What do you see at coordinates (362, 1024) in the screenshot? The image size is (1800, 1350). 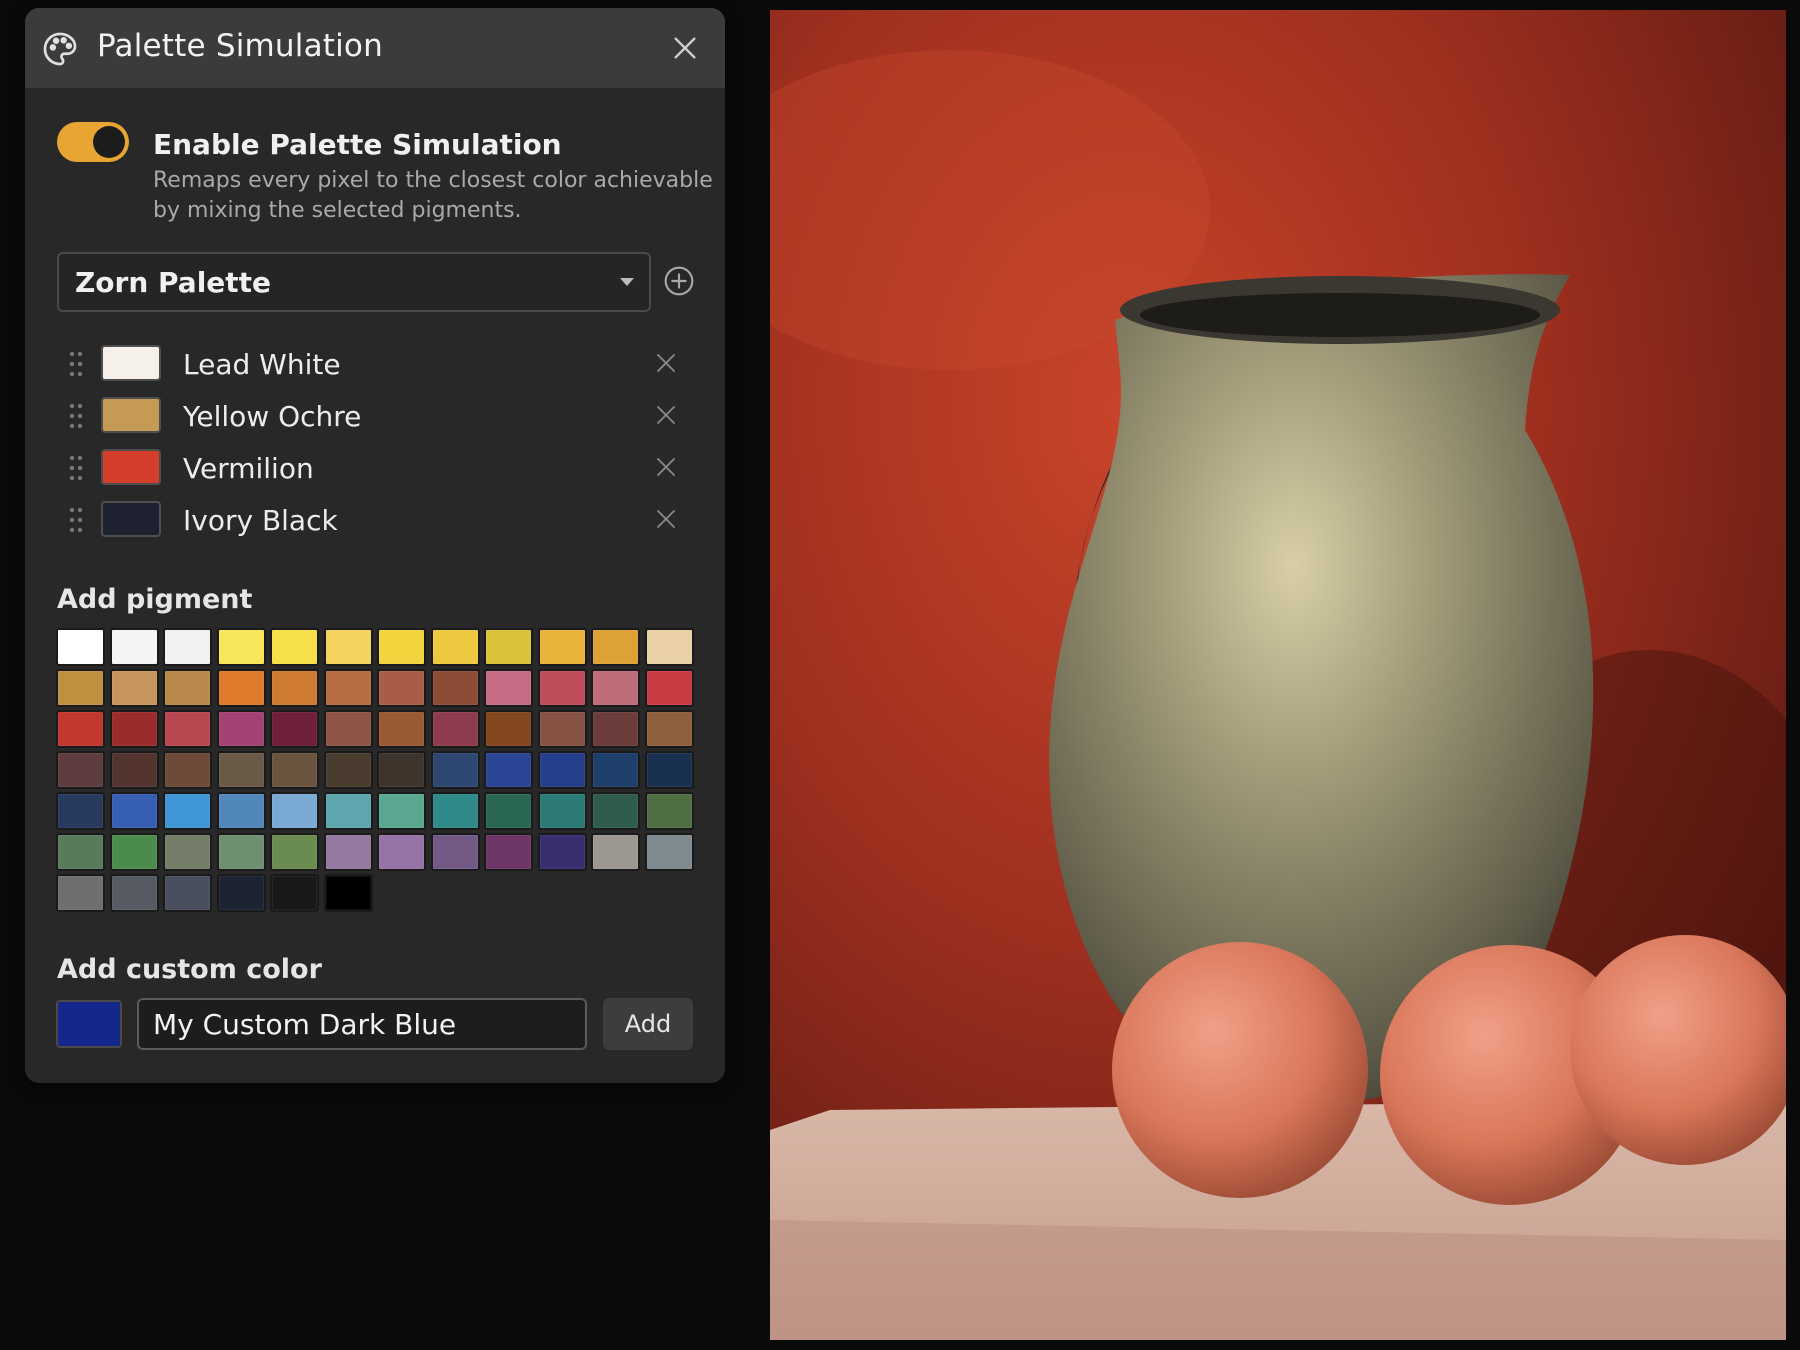 I see `custom-color-name-input` at bounding box center [362, 1024].